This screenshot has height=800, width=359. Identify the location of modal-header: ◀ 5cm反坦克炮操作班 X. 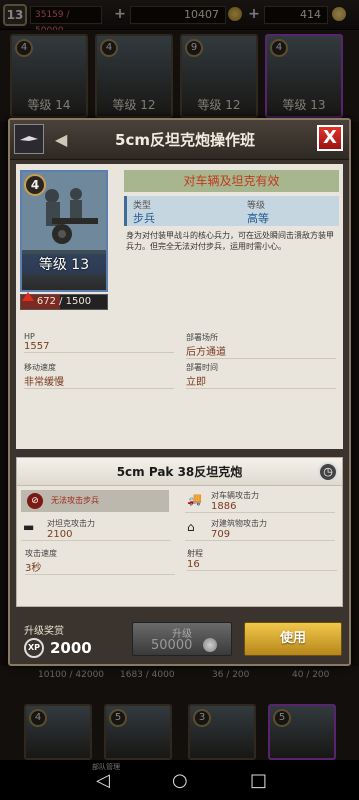
(179, 140).